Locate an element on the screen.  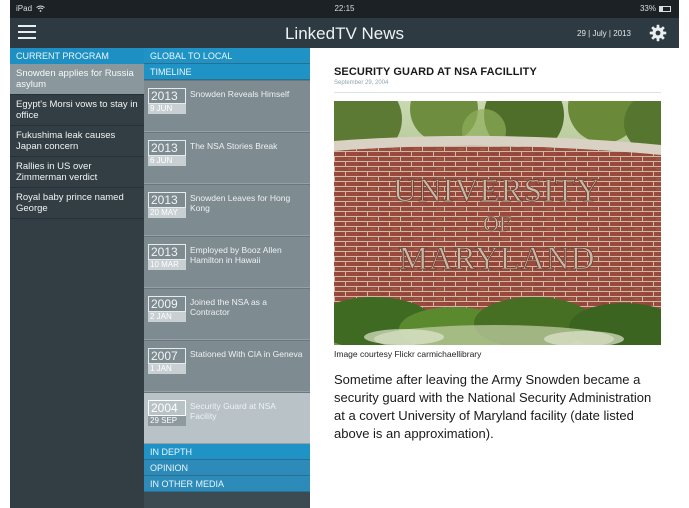
timeline-title: The NSA Stories Break is located at coordinates (234, 146).